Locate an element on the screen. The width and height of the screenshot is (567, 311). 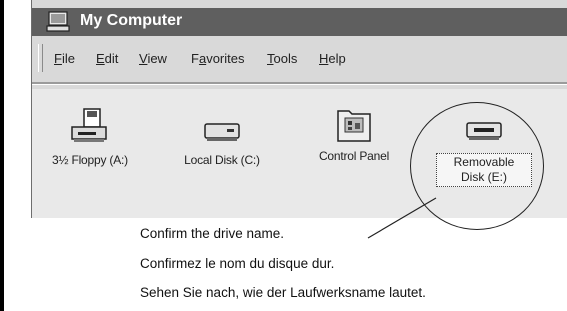
instruction-french: Confirmez le nom du disque dur. is located at coordinates (237, 263).